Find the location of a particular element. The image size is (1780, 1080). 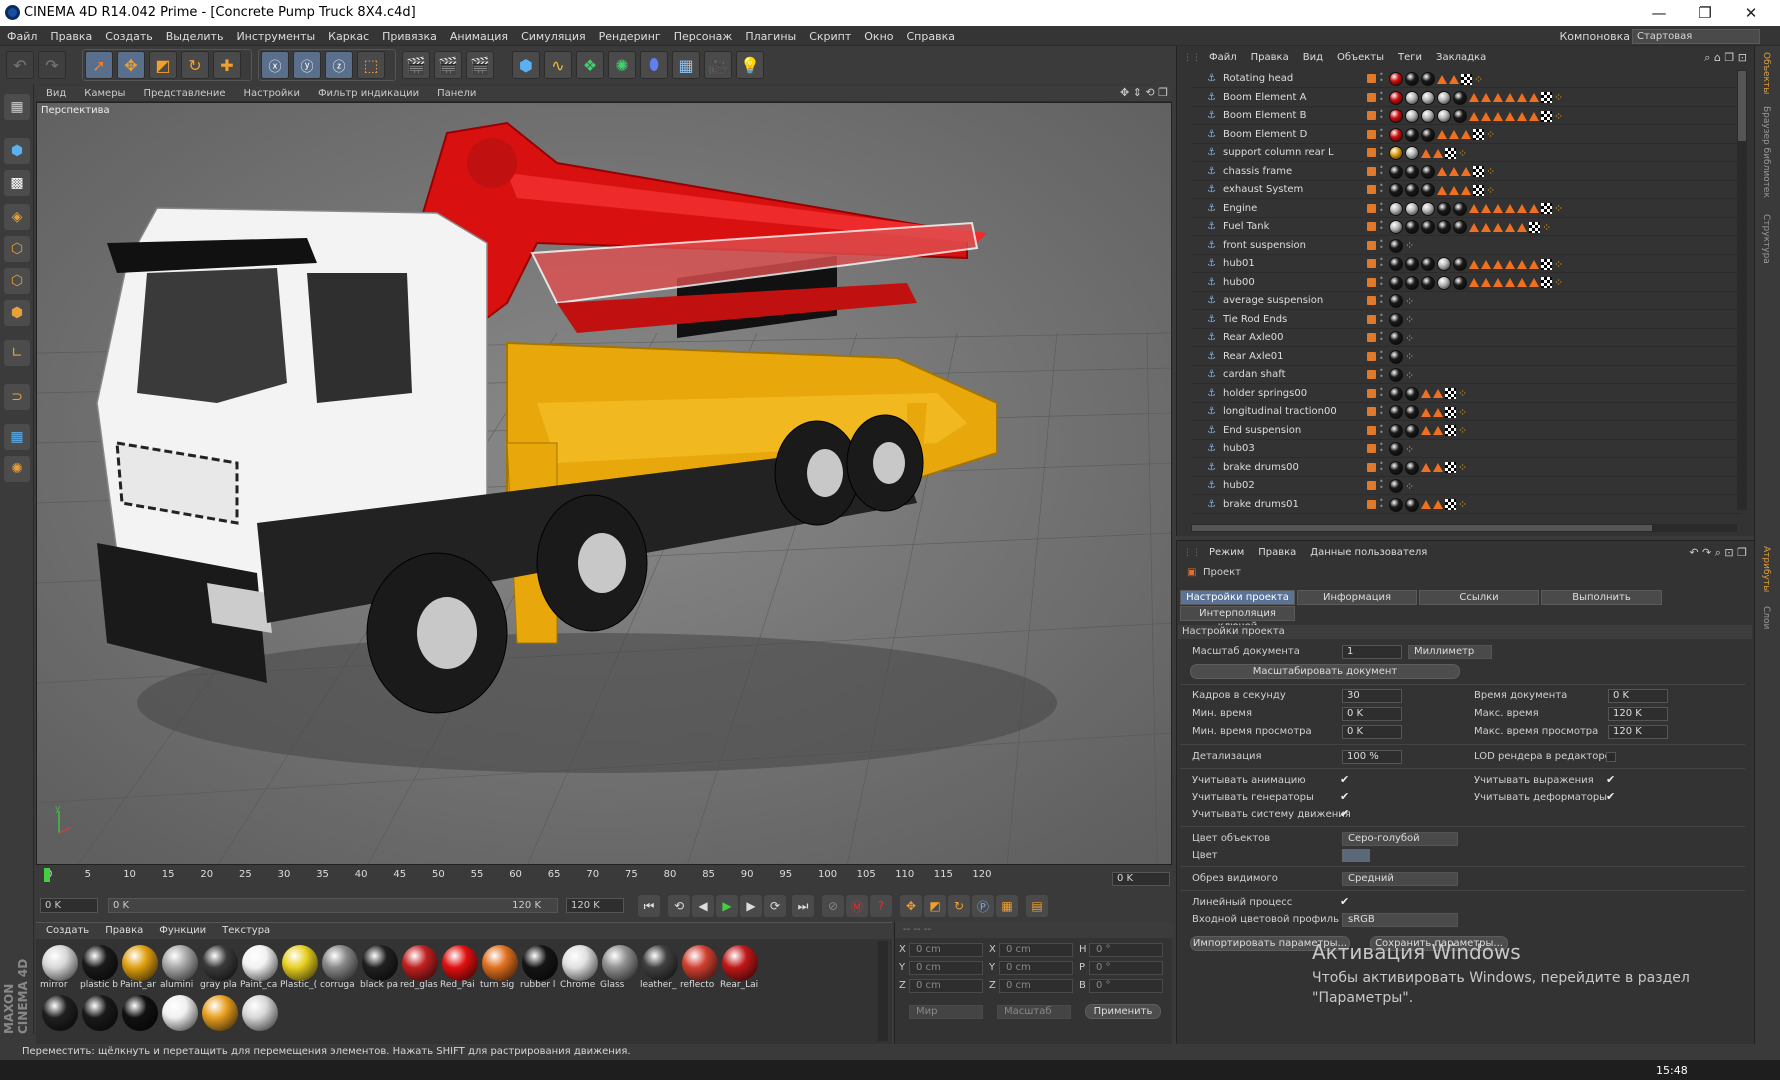

snap-icon: ▦ is located at coordinates (17, 437).